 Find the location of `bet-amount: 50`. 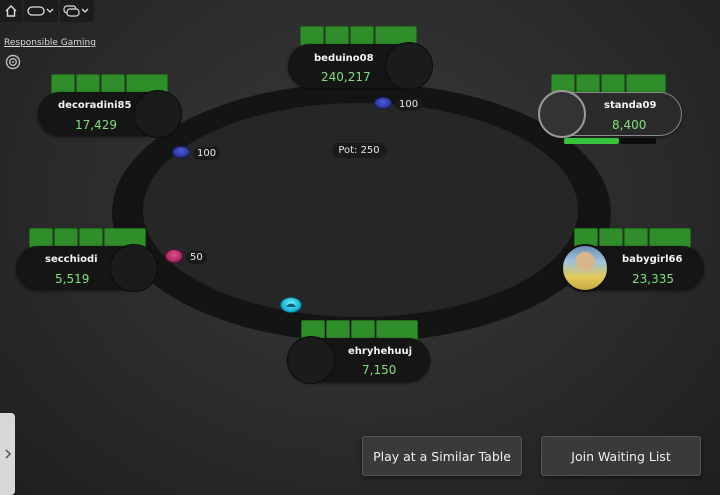

bet-amount: 50 is located at coordinates (196, 257).